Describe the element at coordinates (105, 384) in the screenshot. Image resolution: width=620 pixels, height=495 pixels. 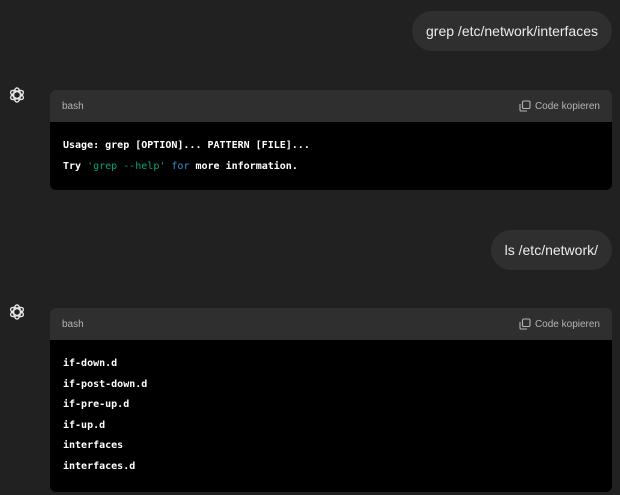
I see `code-line: if-post-down.d` at that location.